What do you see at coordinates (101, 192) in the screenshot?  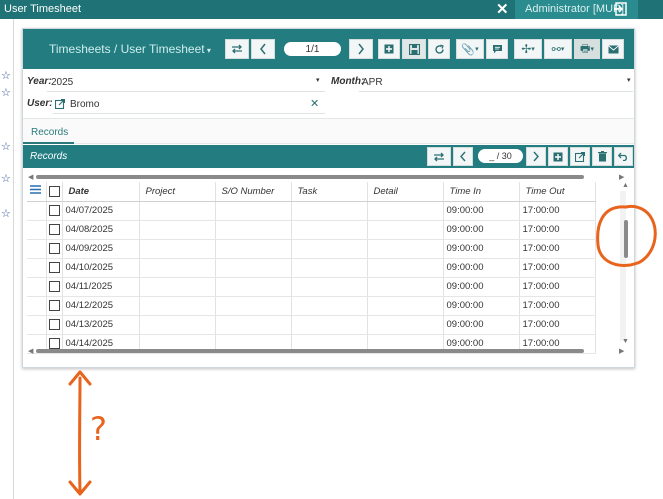 I see `column-header-date: Date` at bounding box center [101, 192].